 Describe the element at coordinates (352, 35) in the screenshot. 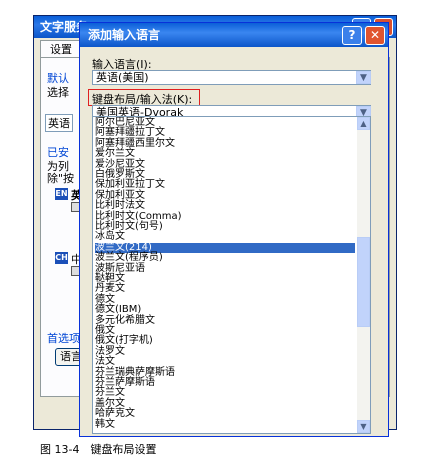

I see `help-icon: ?` at that location.